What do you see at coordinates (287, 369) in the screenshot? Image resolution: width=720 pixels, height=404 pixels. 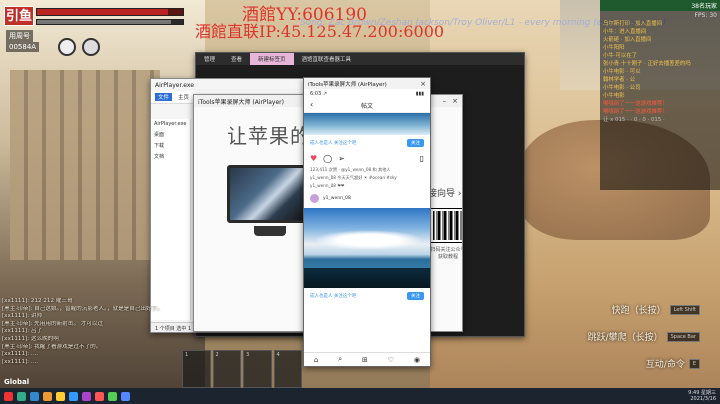 I see `hotbar-slot: 4` at bounding box center [287, 369].